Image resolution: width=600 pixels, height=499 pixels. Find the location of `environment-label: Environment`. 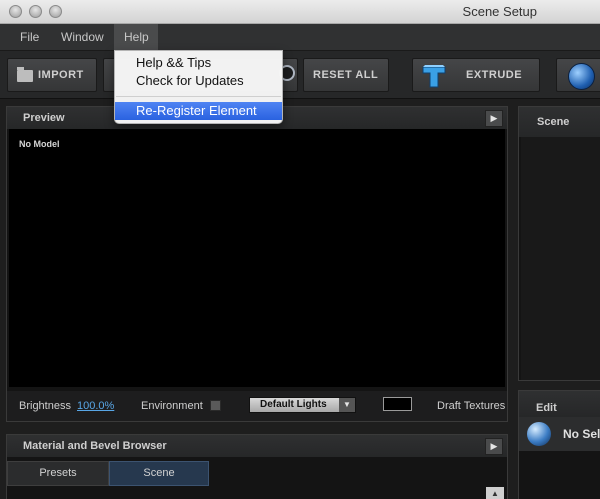

environment-label: Environment is located at coordinates (172, 406).